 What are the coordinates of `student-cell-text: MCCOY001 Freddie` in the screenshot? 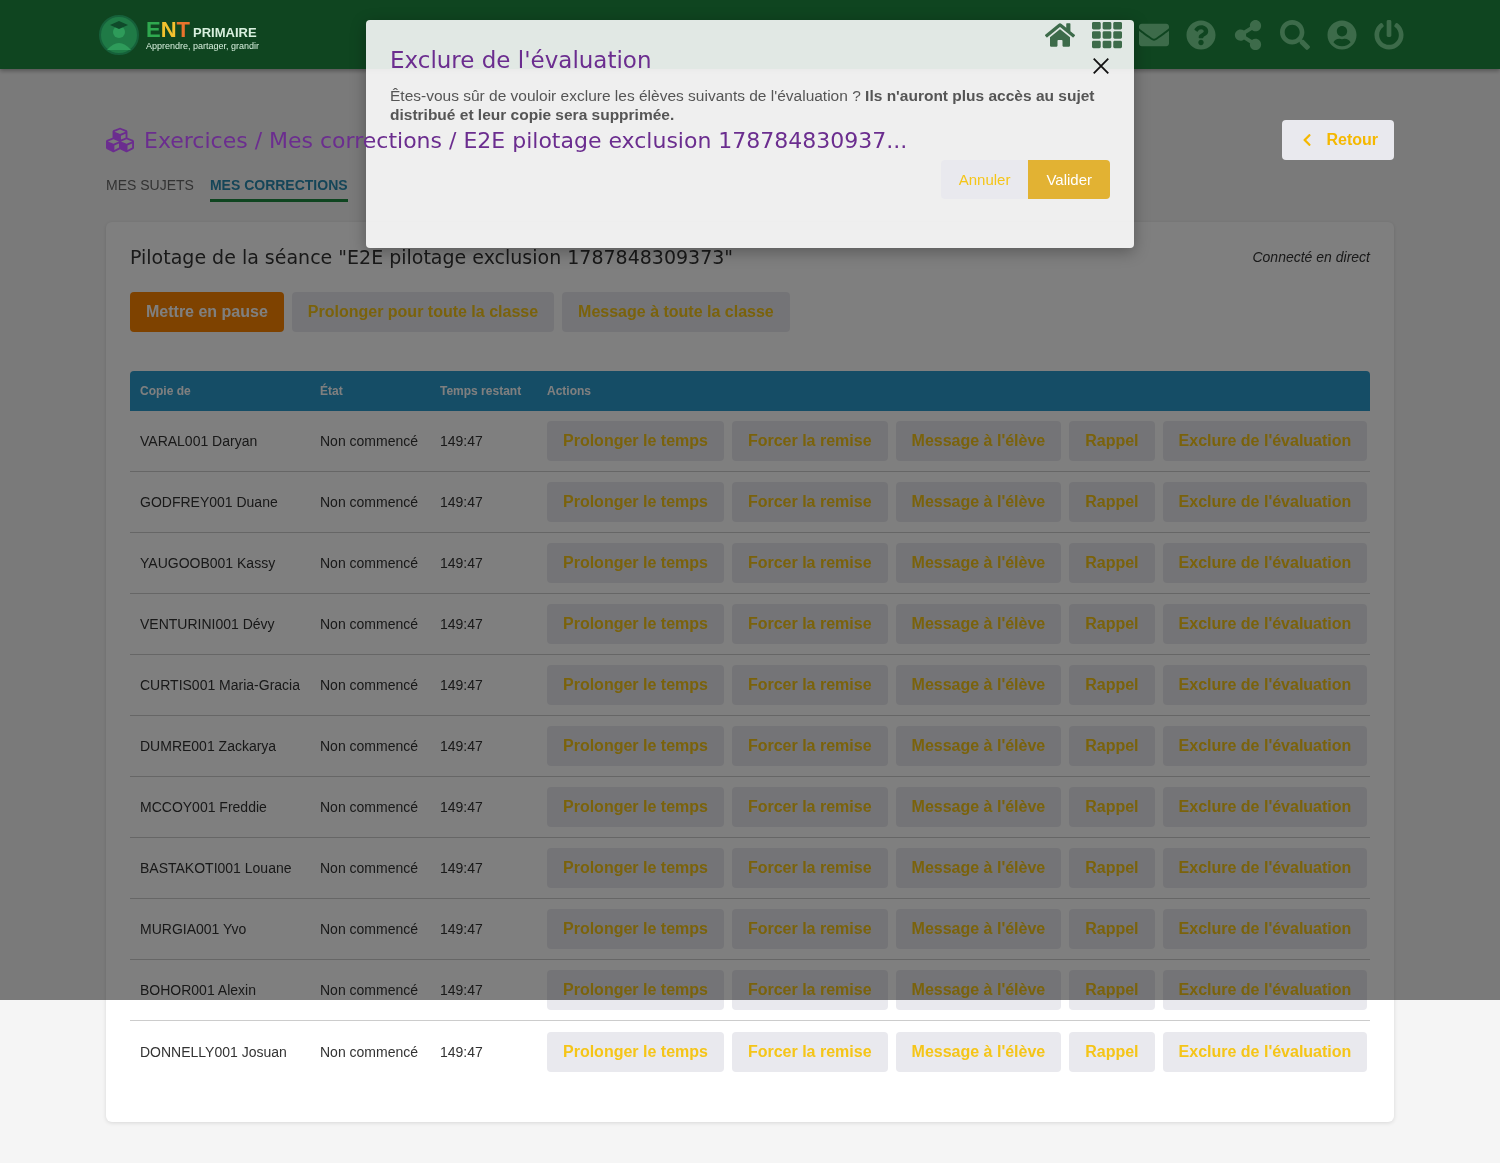 It's located at (204, 807).